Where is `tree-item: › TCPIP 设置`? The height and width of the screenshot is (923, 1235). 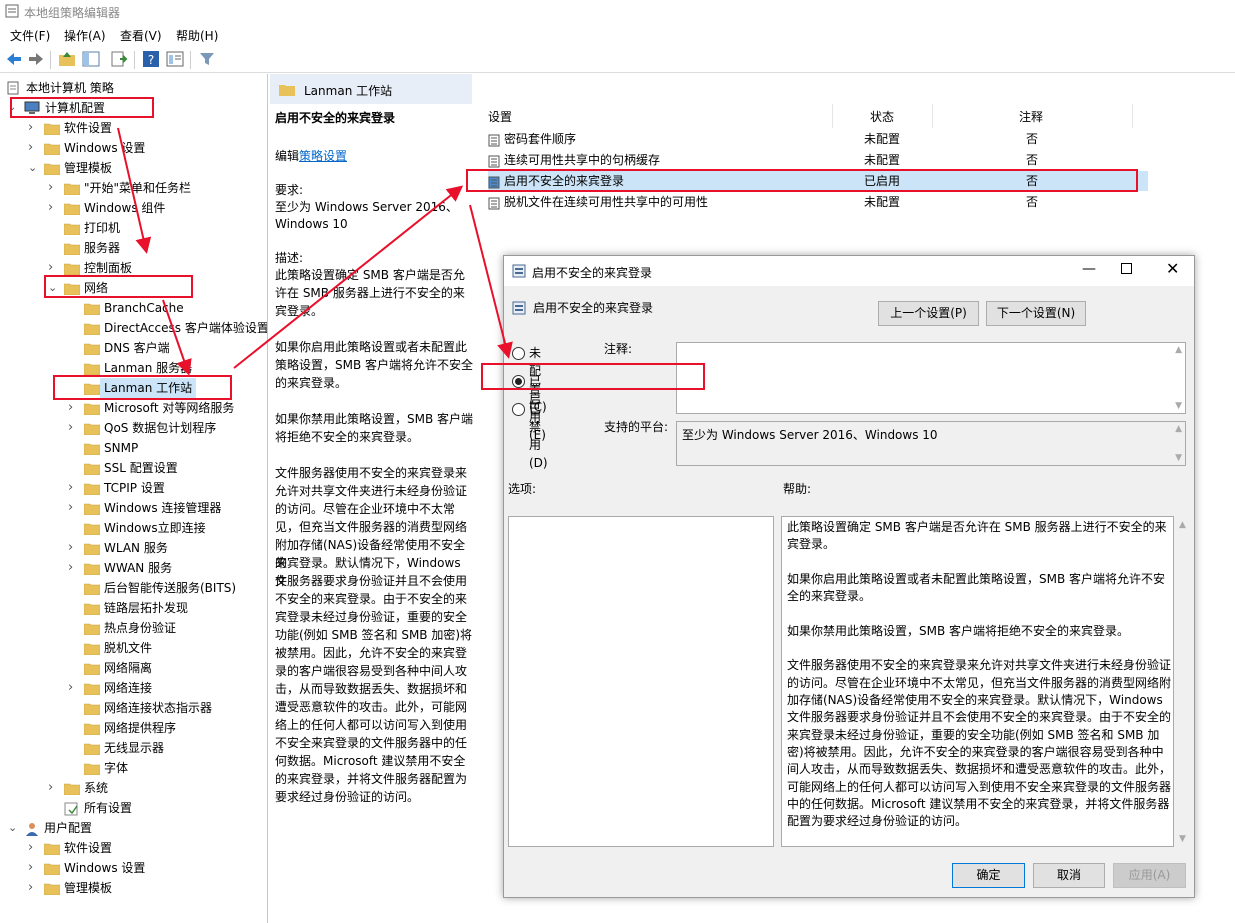
tree-item: › TCPIP 设置 is located at coordinates (133, 488).